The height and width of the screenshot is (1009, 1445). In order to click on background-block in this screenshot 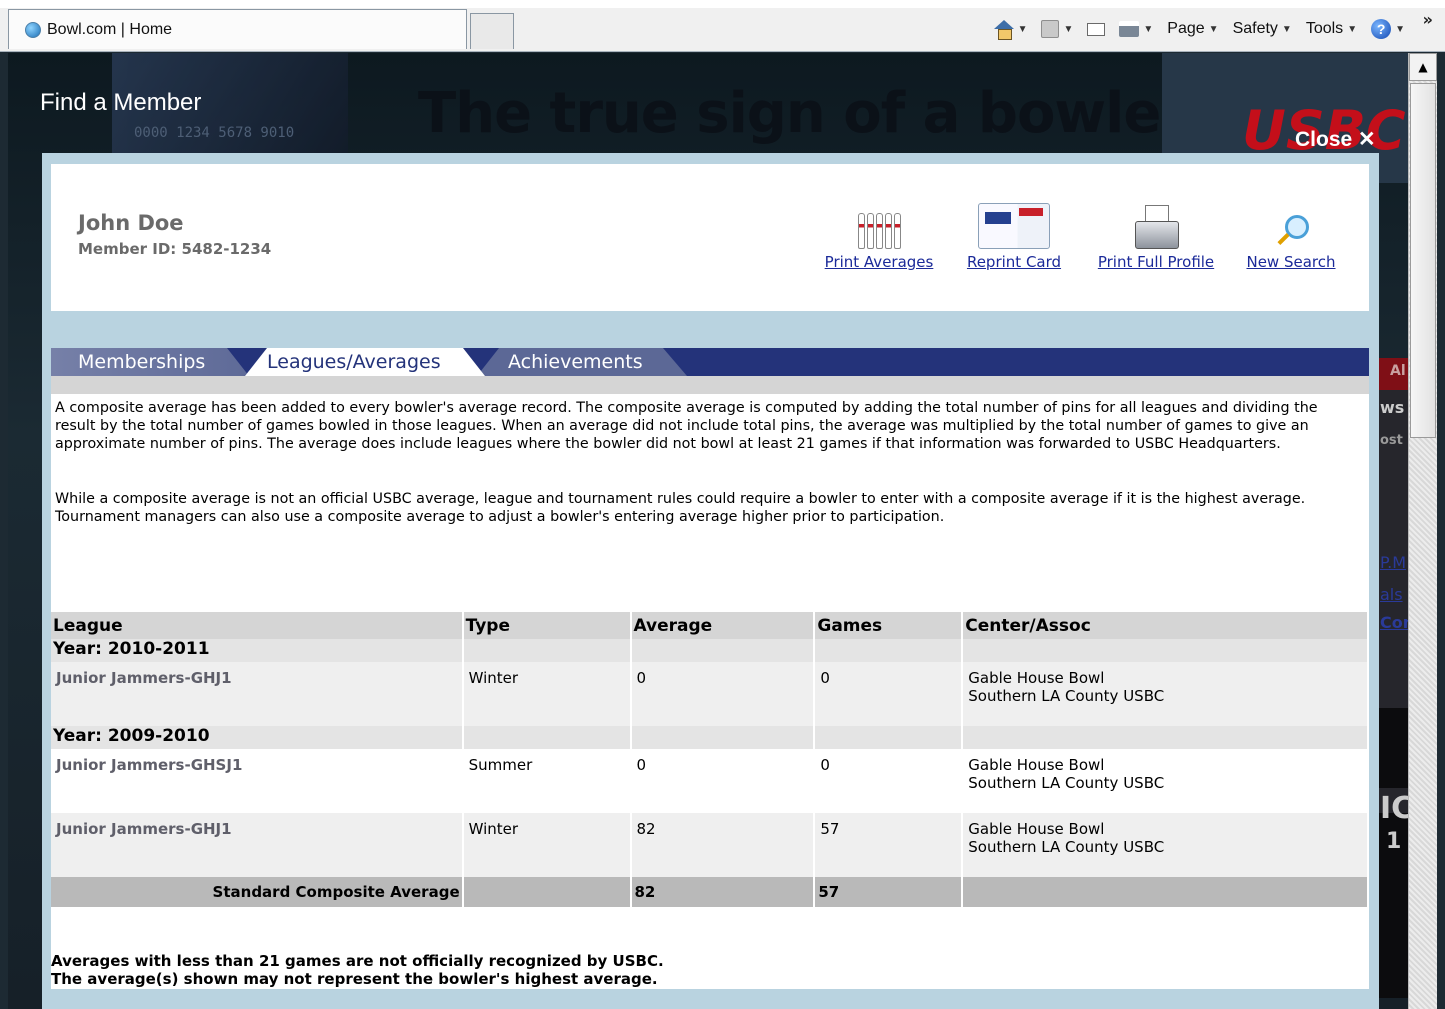, I will do `click(1393, 748)`.